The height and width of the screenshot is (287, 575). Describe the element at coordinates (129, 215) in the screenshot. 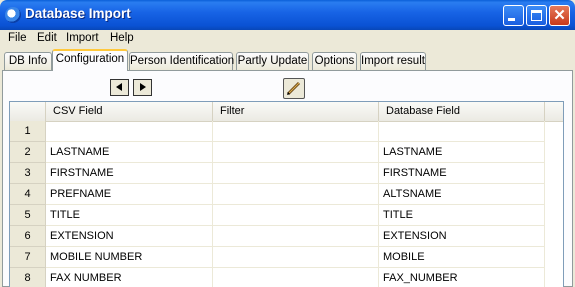

I see `csv-field-cell: TITLE` at that location.